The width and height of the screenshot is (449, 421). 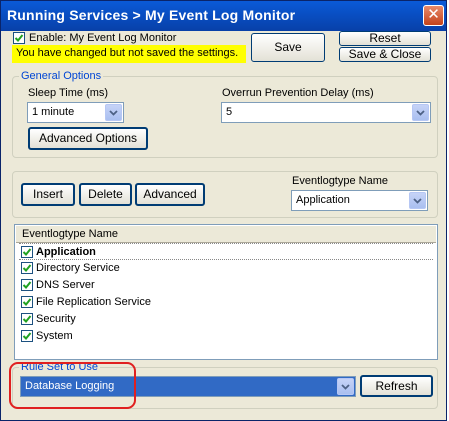 What do you see at coordinates (326, 112) in the screenshot?
I see `overrun-delay-select: 5` at bounding box center [326, 112].